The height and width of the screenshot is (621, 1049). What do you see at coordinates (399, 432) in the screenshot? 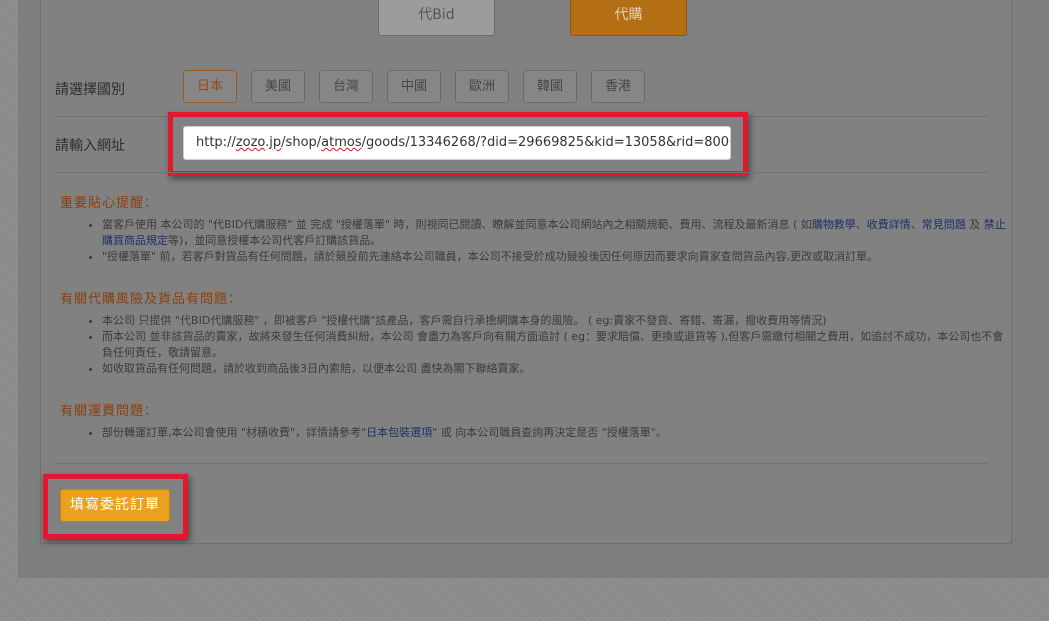
I see `packing-options-link: 日本包裝選項` at bounding box center [399, 432].